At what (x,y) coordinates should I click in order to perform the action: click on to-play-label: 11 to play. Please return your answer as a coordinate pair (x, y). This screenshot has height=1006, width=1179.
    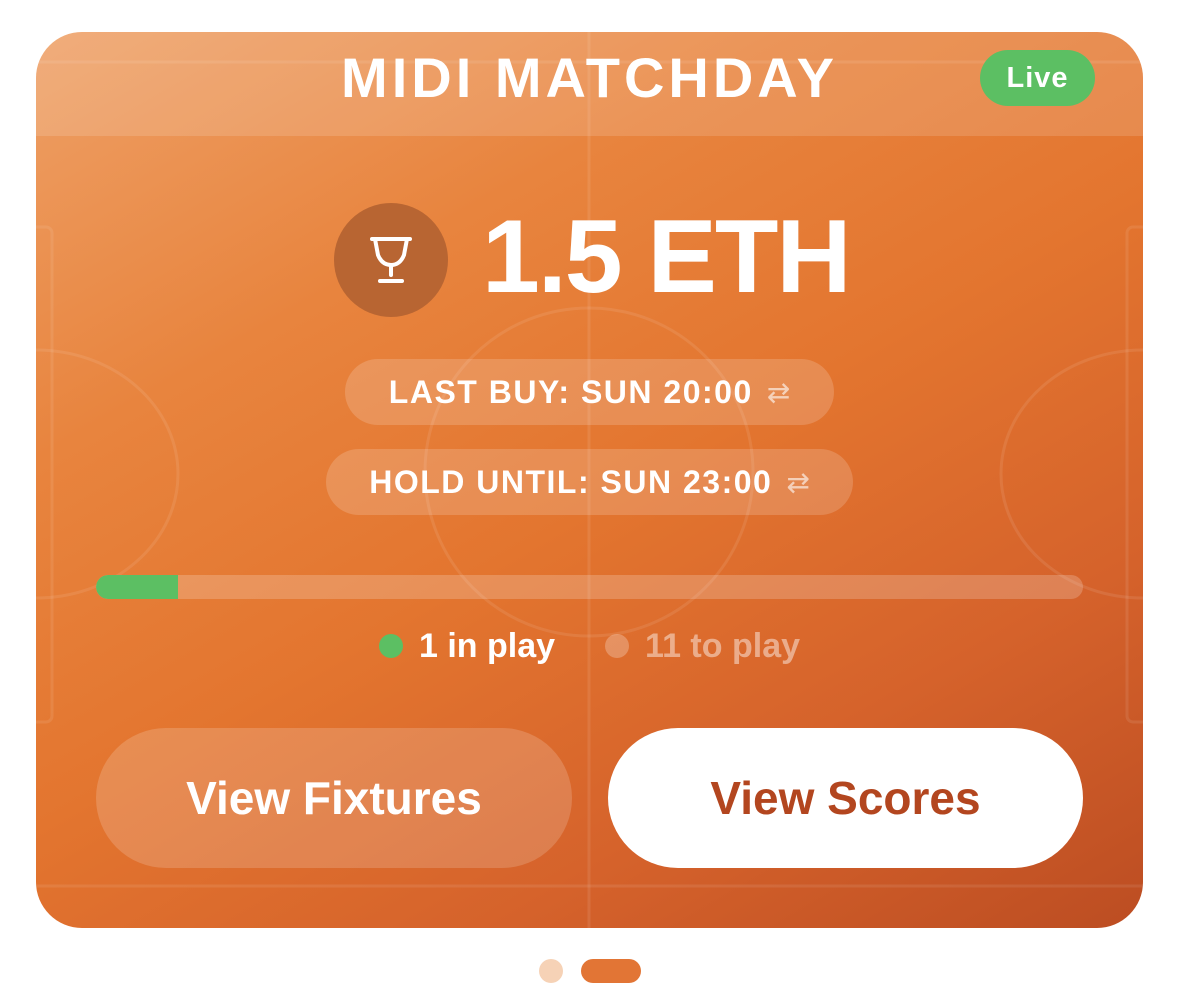
    Looking at the image, I should click on (723, 645).